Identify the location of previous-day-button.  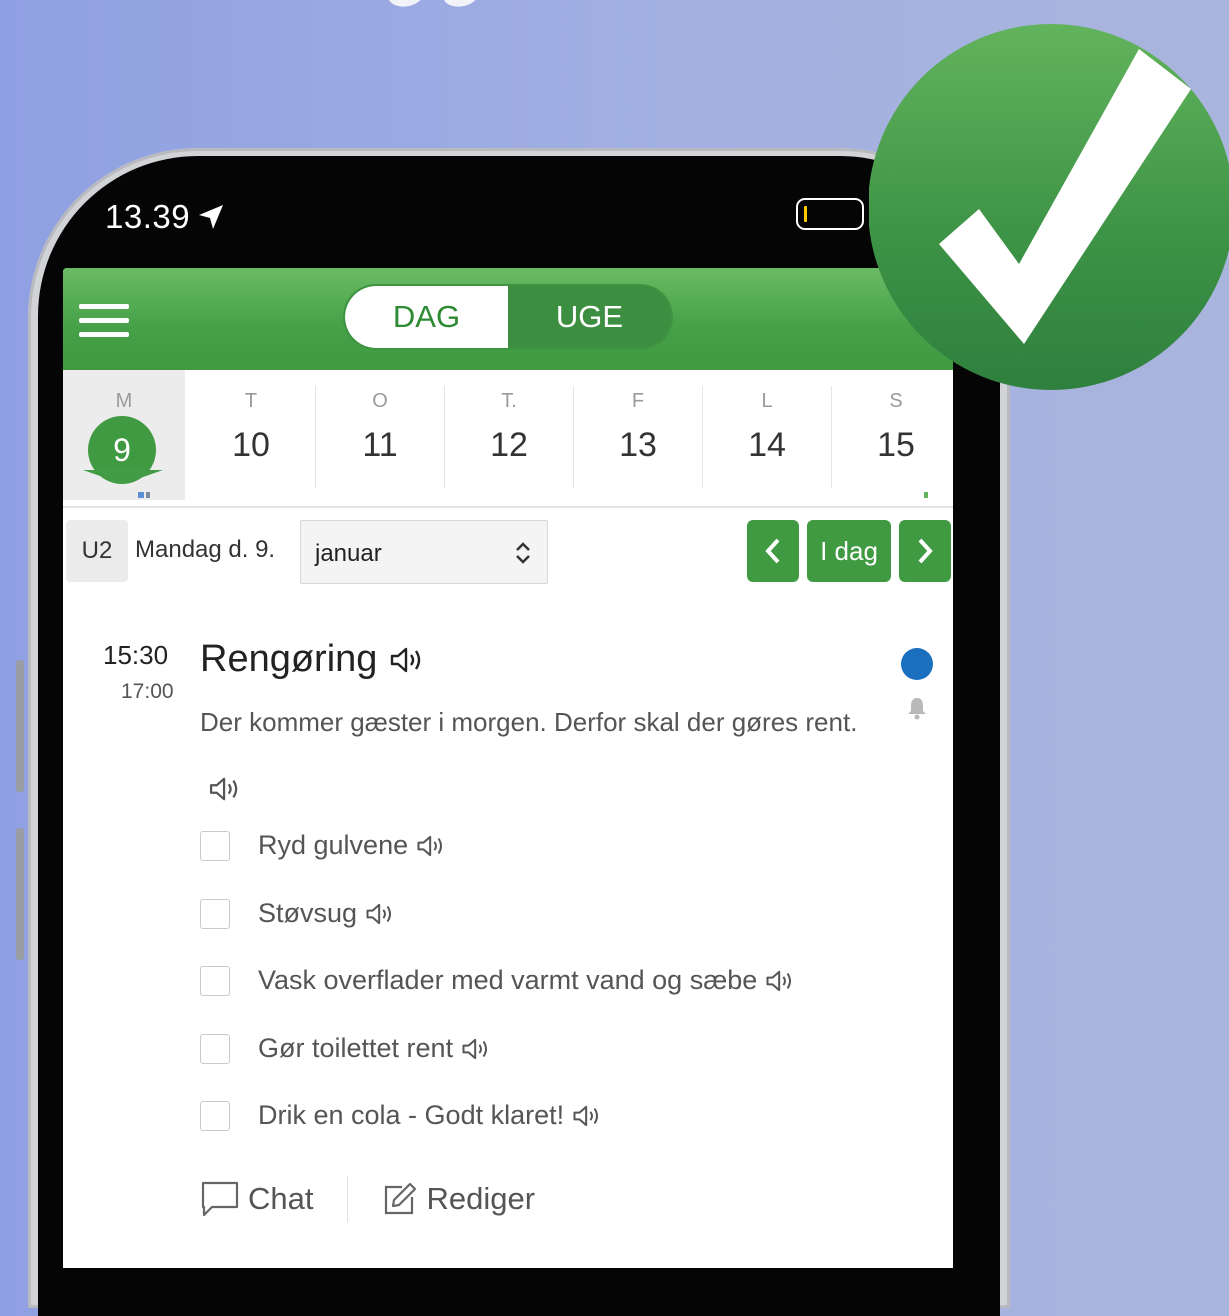
(773, 551).